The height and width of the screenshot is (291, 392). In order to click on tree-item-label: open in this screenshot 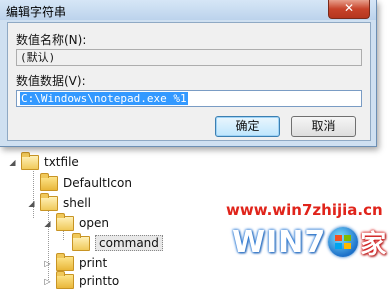, I will do `click(94, 223)`.